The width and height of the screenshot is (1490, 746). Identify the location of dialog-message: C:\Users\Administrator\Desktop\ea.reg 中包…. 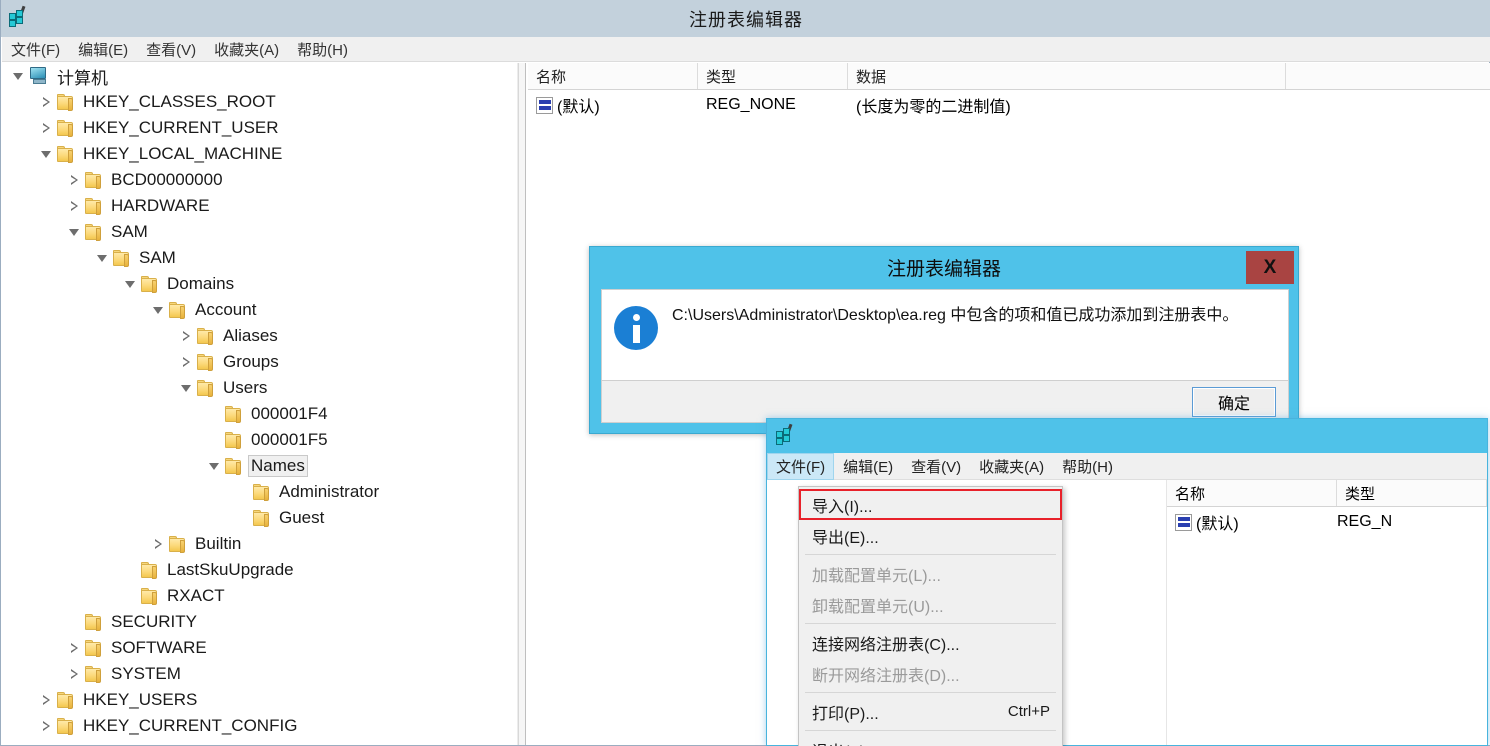
(955, 315).